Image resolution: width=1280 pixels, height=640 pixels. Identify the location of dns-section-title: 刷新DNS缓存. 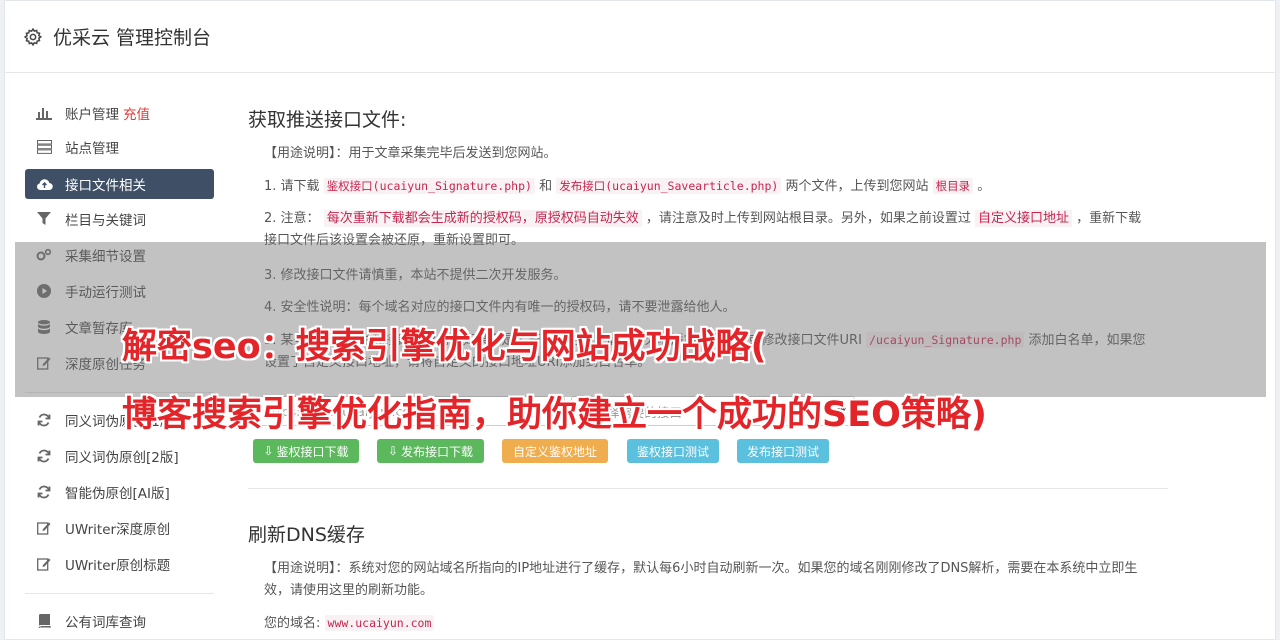
(306, 535).